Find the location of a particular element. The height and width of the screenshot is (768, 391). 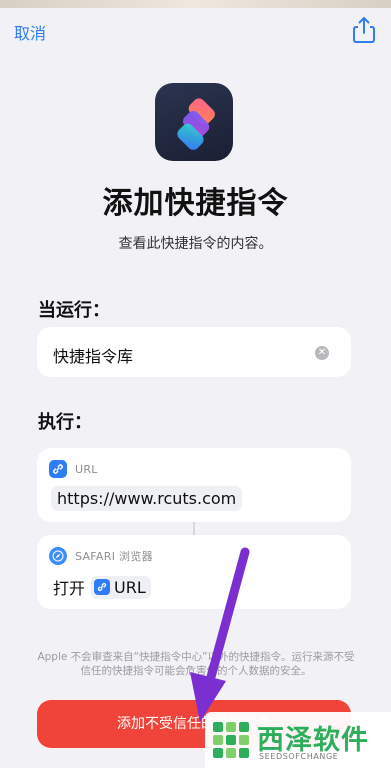

safari-action-card: SAFARI 浏览器 打开 URL is located at coordinates (194, 572).